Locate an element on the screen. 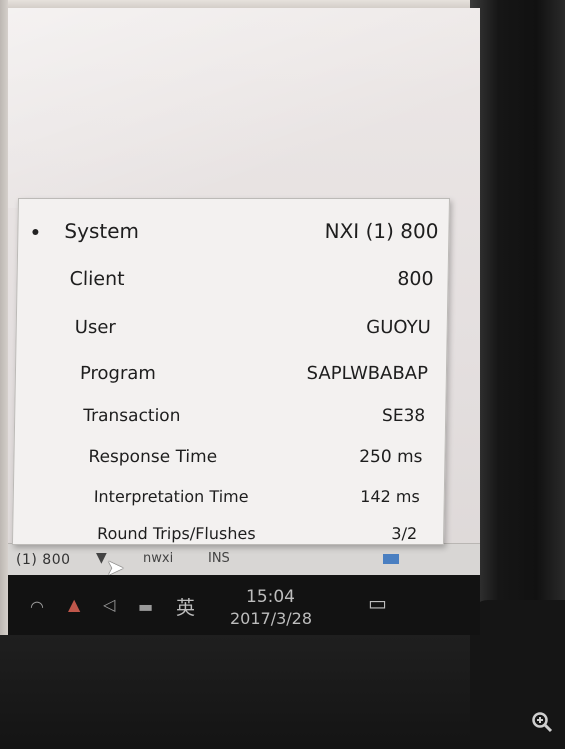 This screenshot has height=749, width=565. popup-row-program: Program SAPLWBABAP is located at coordinates (231, 378).